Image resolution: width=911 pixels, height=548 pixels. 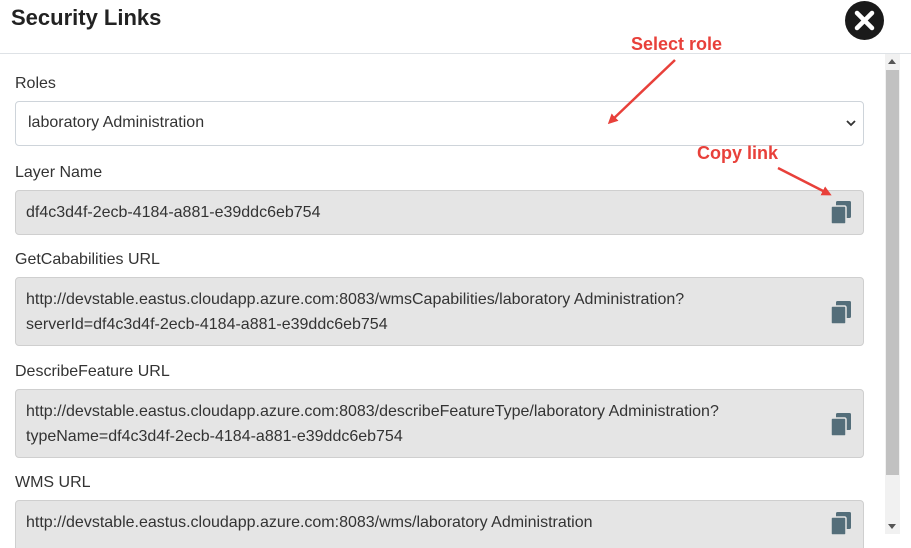 I want to click on dialog-header: Security Links, so click(x=455, y=27).